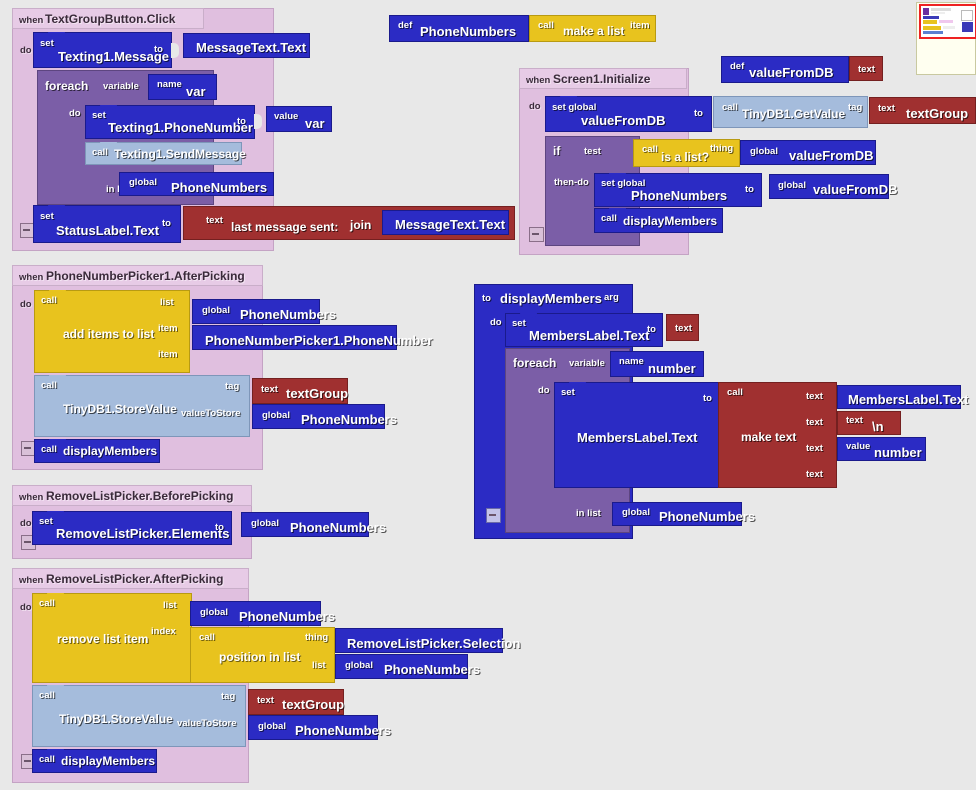 The image size is (976, 790). I want to click on to-keyword-7: to, so click(651, 329).